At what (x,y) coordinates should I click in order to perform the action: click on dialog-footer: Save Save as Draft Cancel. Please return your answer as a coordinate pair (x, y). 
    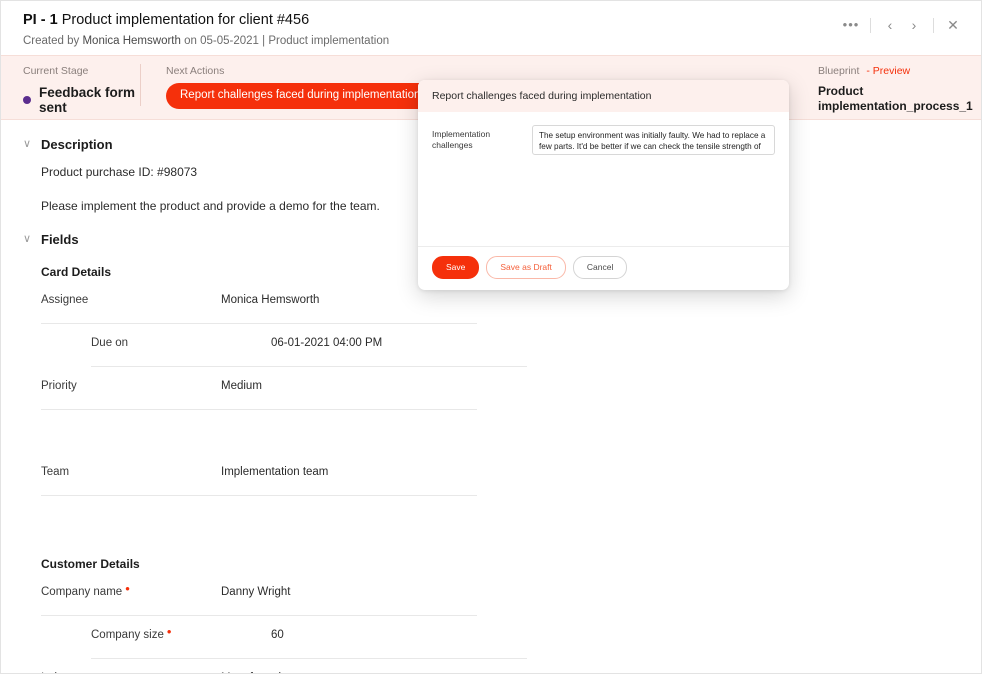
    Looking at the image, I should click on (603, 268).